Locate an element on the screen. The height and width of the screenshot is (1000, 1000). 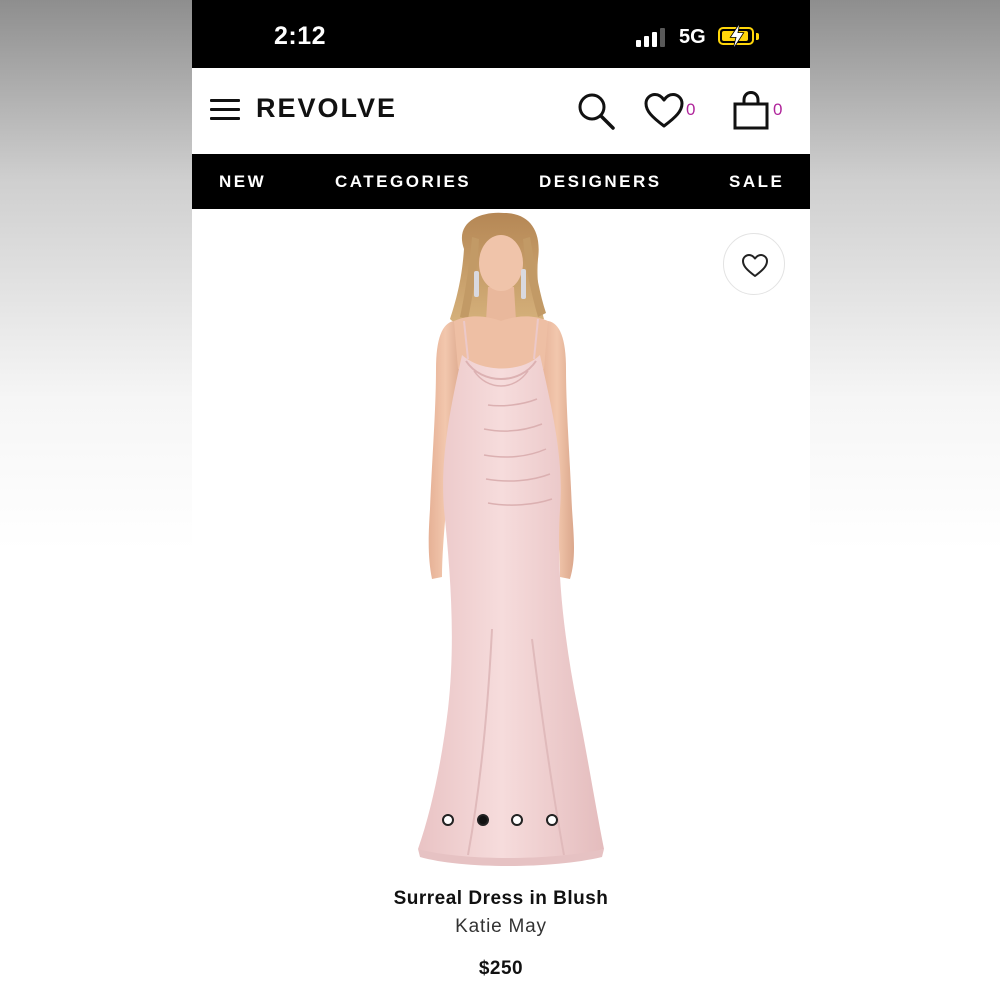
product-price: $250 is located at coordinates (501, 968).